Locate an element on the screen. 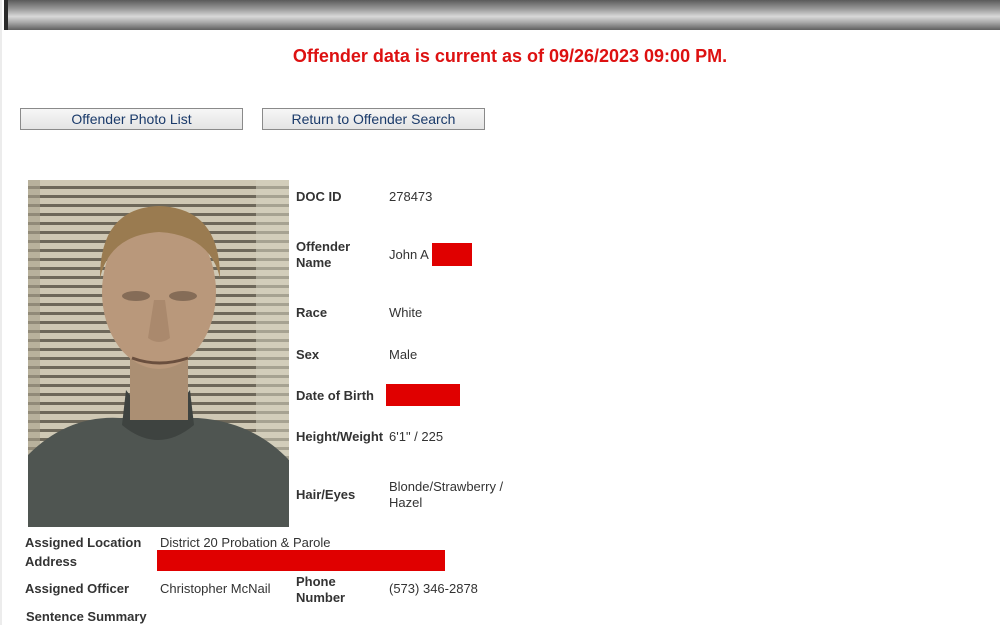 The width and height of the screenshot is (1000, 625). return-to-search-button: Return to Offender Search is located at coordinates (373, 119).